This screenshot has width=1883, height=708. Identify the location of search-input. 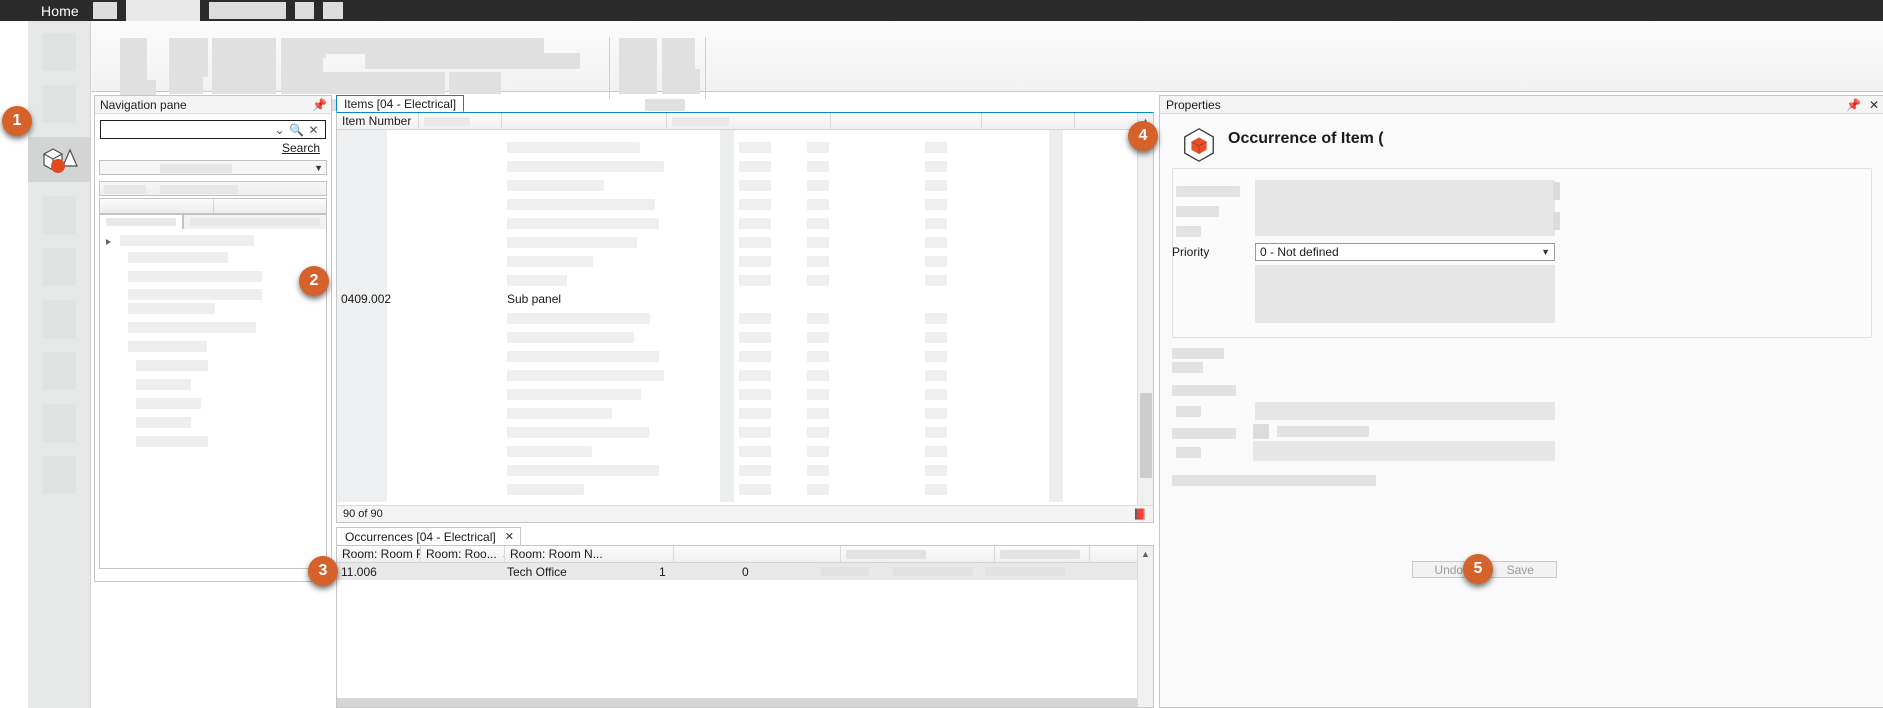
(187, 129).